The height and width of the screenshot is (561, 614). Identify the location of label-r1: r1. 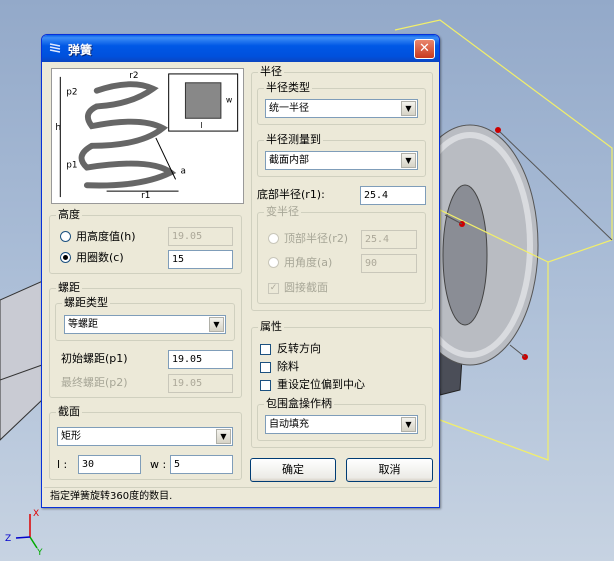
(145, 196).